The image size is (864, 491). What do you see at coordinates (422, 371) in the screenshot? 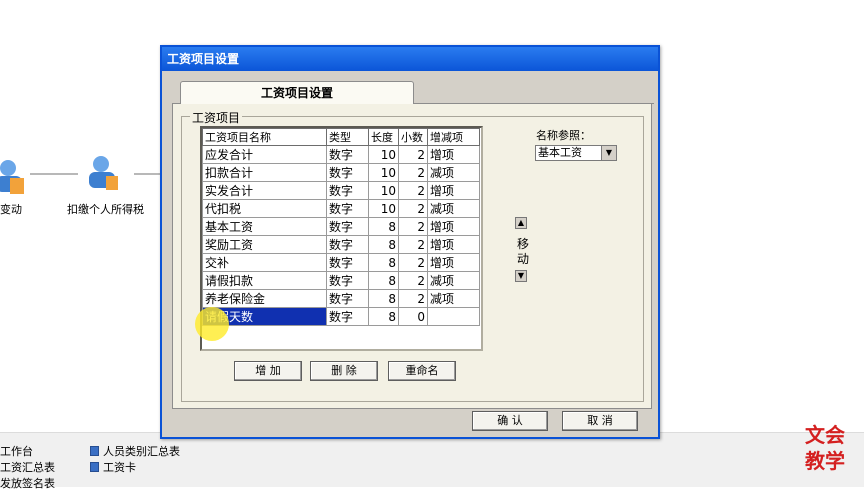
I see `rename-button: 重命名` at bounding box center [422, 371].